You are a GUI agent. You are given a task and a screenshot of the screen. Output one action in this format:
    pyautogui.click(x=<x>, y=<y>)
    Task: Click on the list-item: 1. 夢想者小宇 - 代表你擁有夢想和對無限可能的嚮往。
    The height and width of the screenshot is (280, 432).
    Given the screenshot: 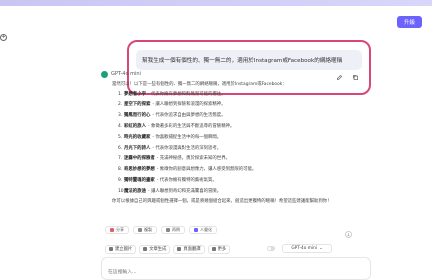 What is the action you would take?
    pyautogui.click(x=172, y=94)
    